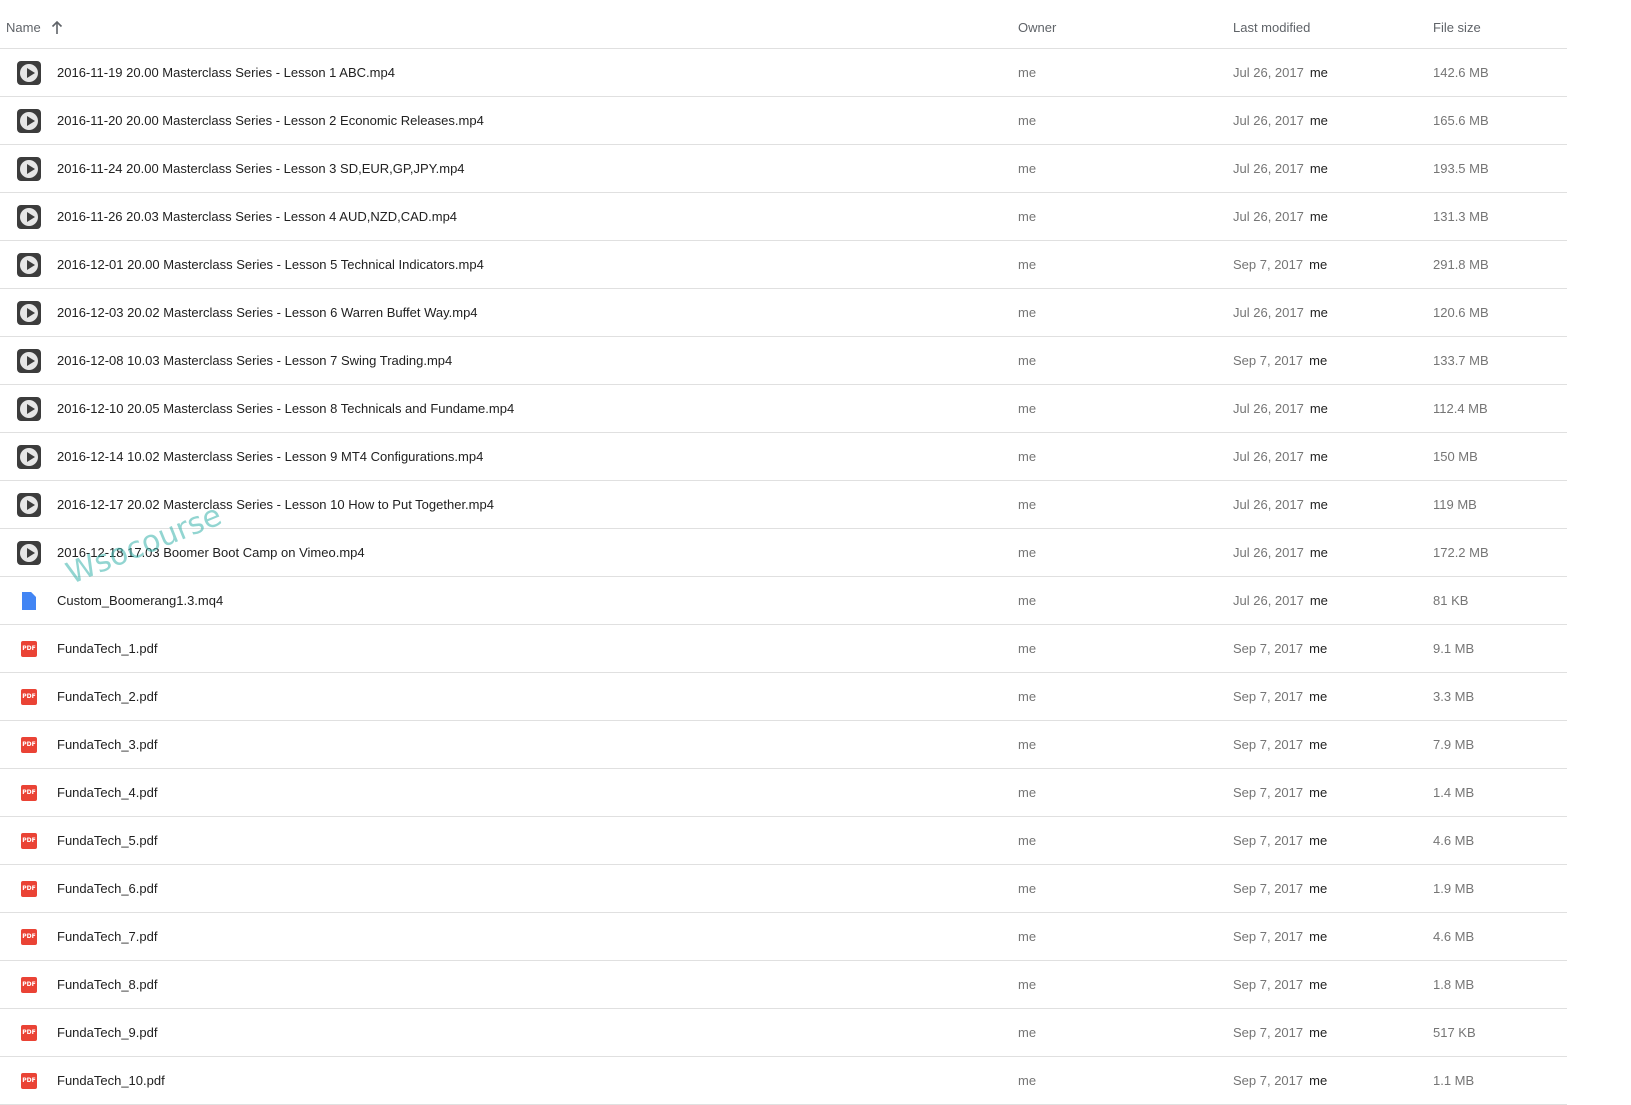 Image resolution: width=1631 pixels, height=1105 pixels. Describe the element at coordinates (57, 27) in the screenshot. I see `sort-ascending-icon` at that location.